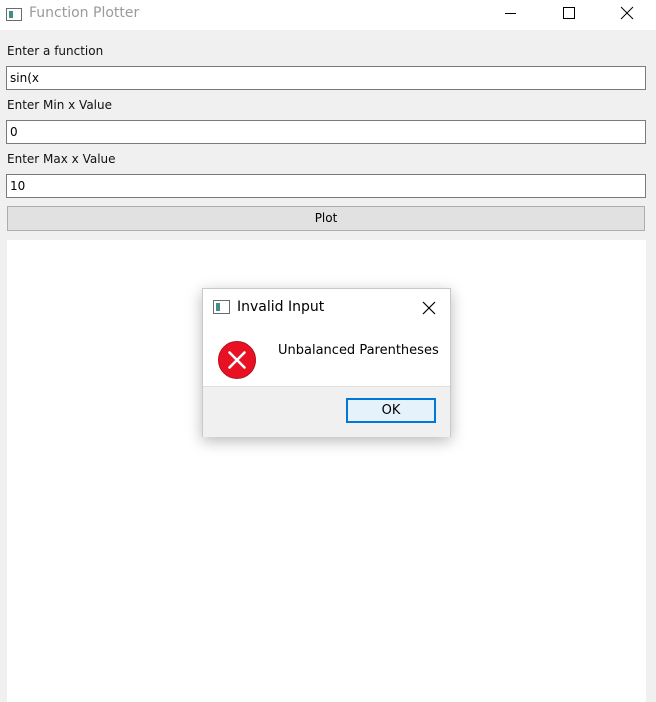 Image resolution: width=656 pixels, height=702 pixels. Describe the element at coordinates (55, 51) in the screenshot. I see `function-label: Enter a function` at that location.